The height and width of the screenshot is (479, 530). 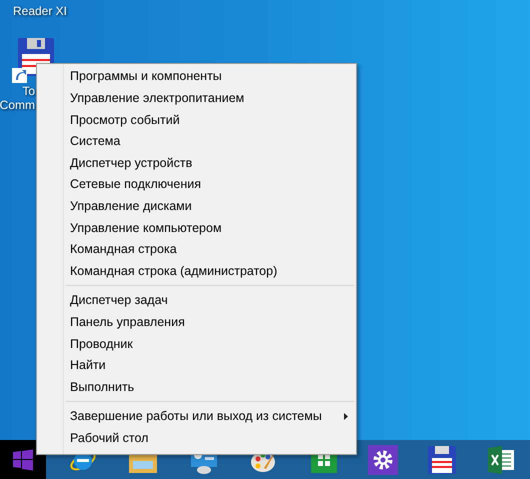 I want to click on desktop-icon-label: To, so click(x=29, y=91).